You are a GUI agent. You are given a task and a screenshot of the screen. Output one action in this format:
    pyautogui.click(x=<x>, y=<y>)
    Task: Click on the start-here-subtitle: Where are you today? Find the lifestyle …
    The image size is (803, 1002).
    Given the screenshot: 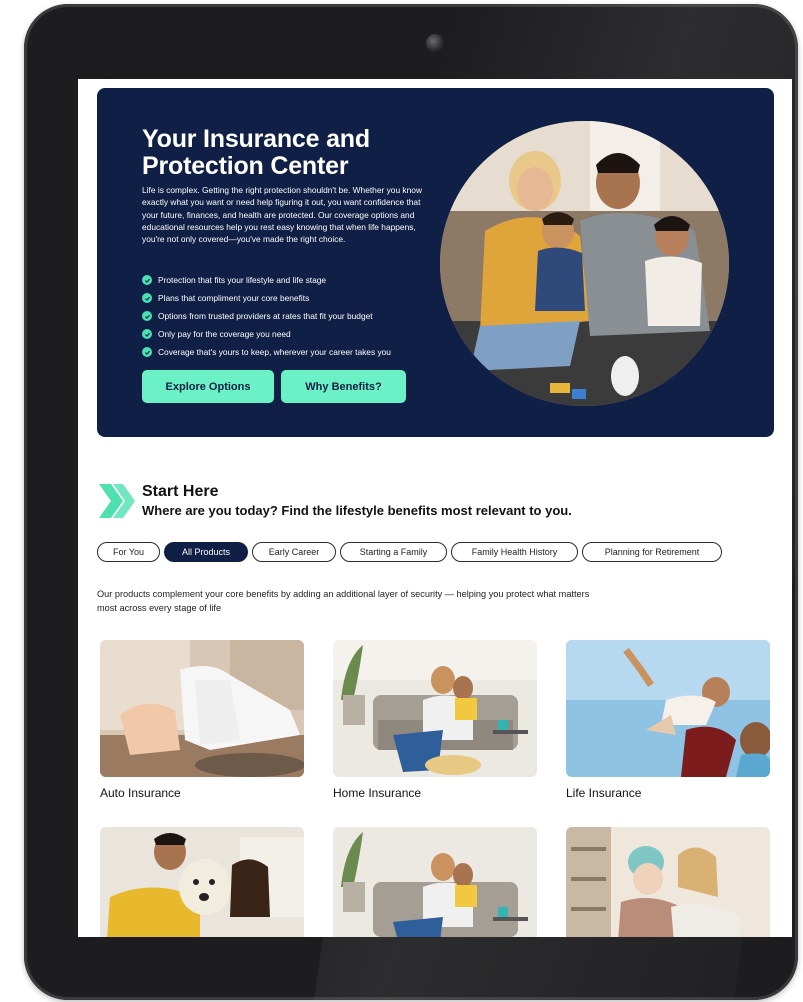 What is the action you would take?
    pyautogui.click(x=357, y=510)
    